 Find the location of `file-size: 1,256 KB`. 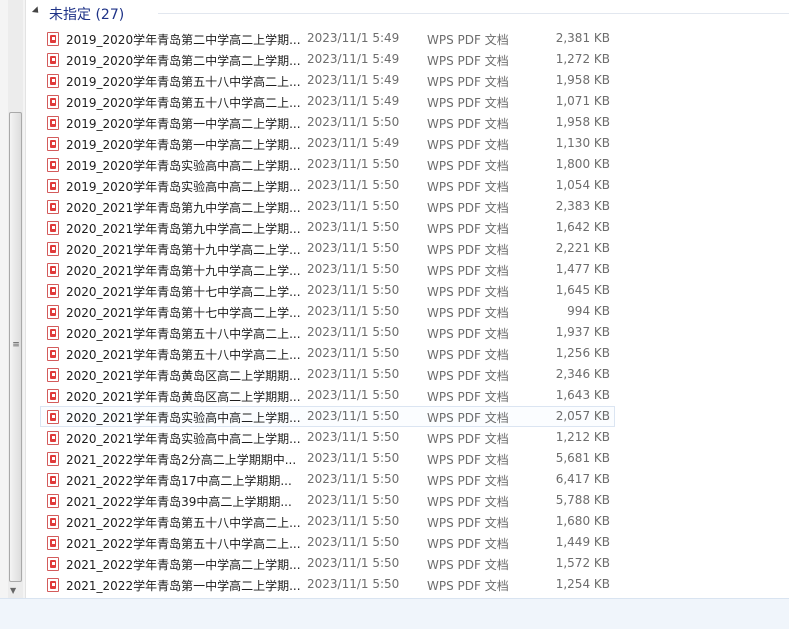

file-size: 1,256 KB is located at coordinates (582, 353).